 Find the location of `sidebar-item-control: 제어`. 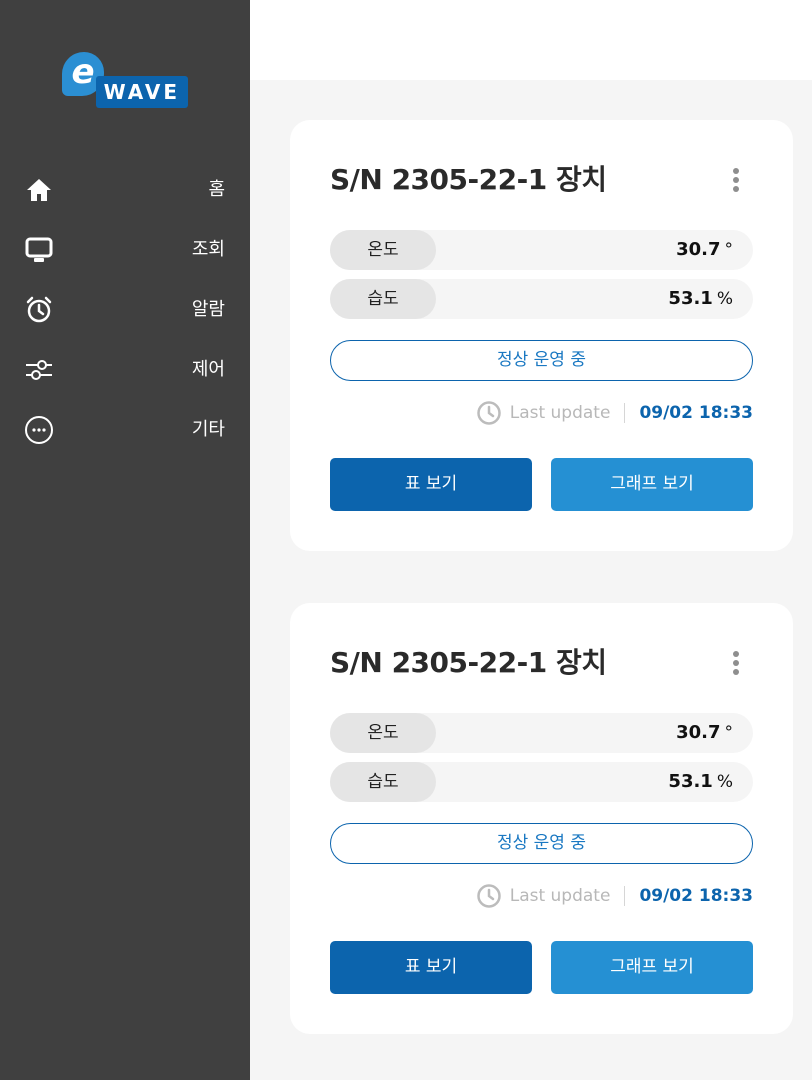

sidebar-item-control: 제어 is located at coordinates (125, 370).